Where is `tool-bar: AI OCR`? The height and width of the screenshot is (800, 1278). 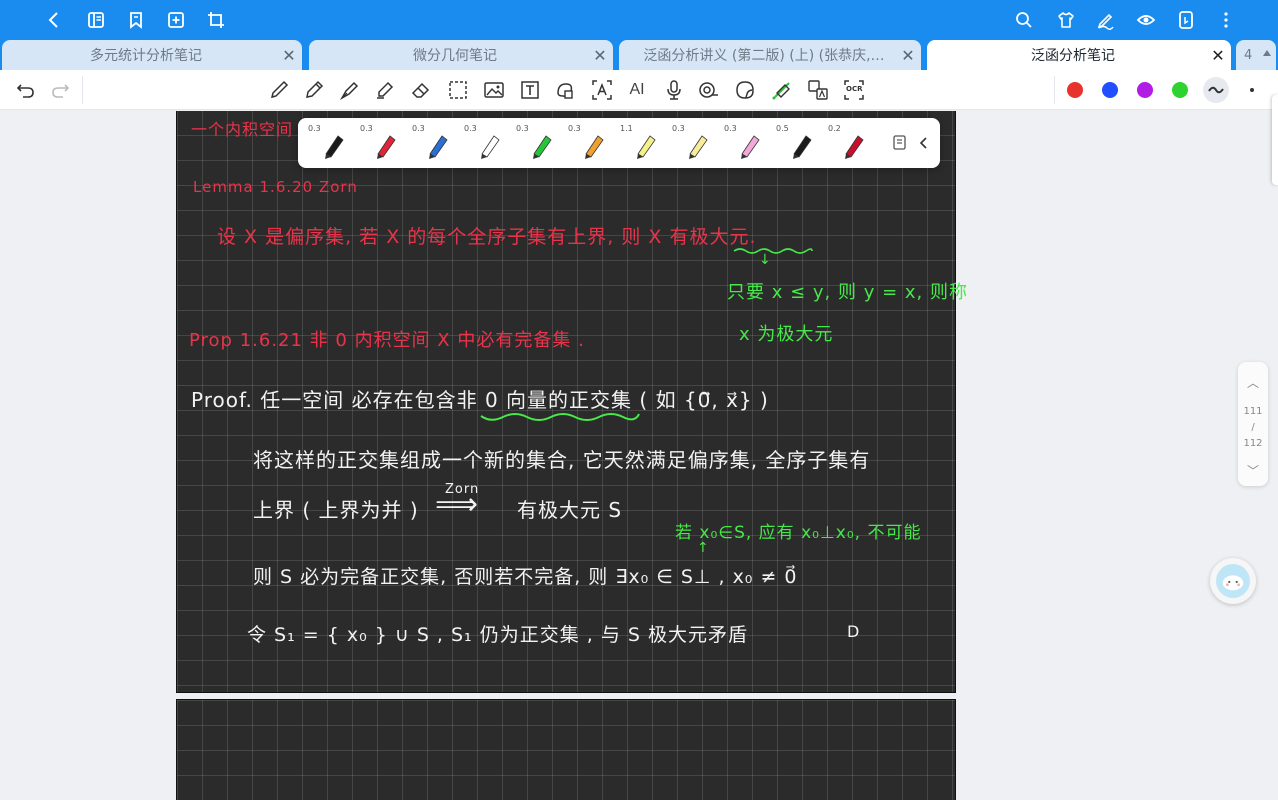 tool-bar: AI OCR is located at coordinates (639, 90).